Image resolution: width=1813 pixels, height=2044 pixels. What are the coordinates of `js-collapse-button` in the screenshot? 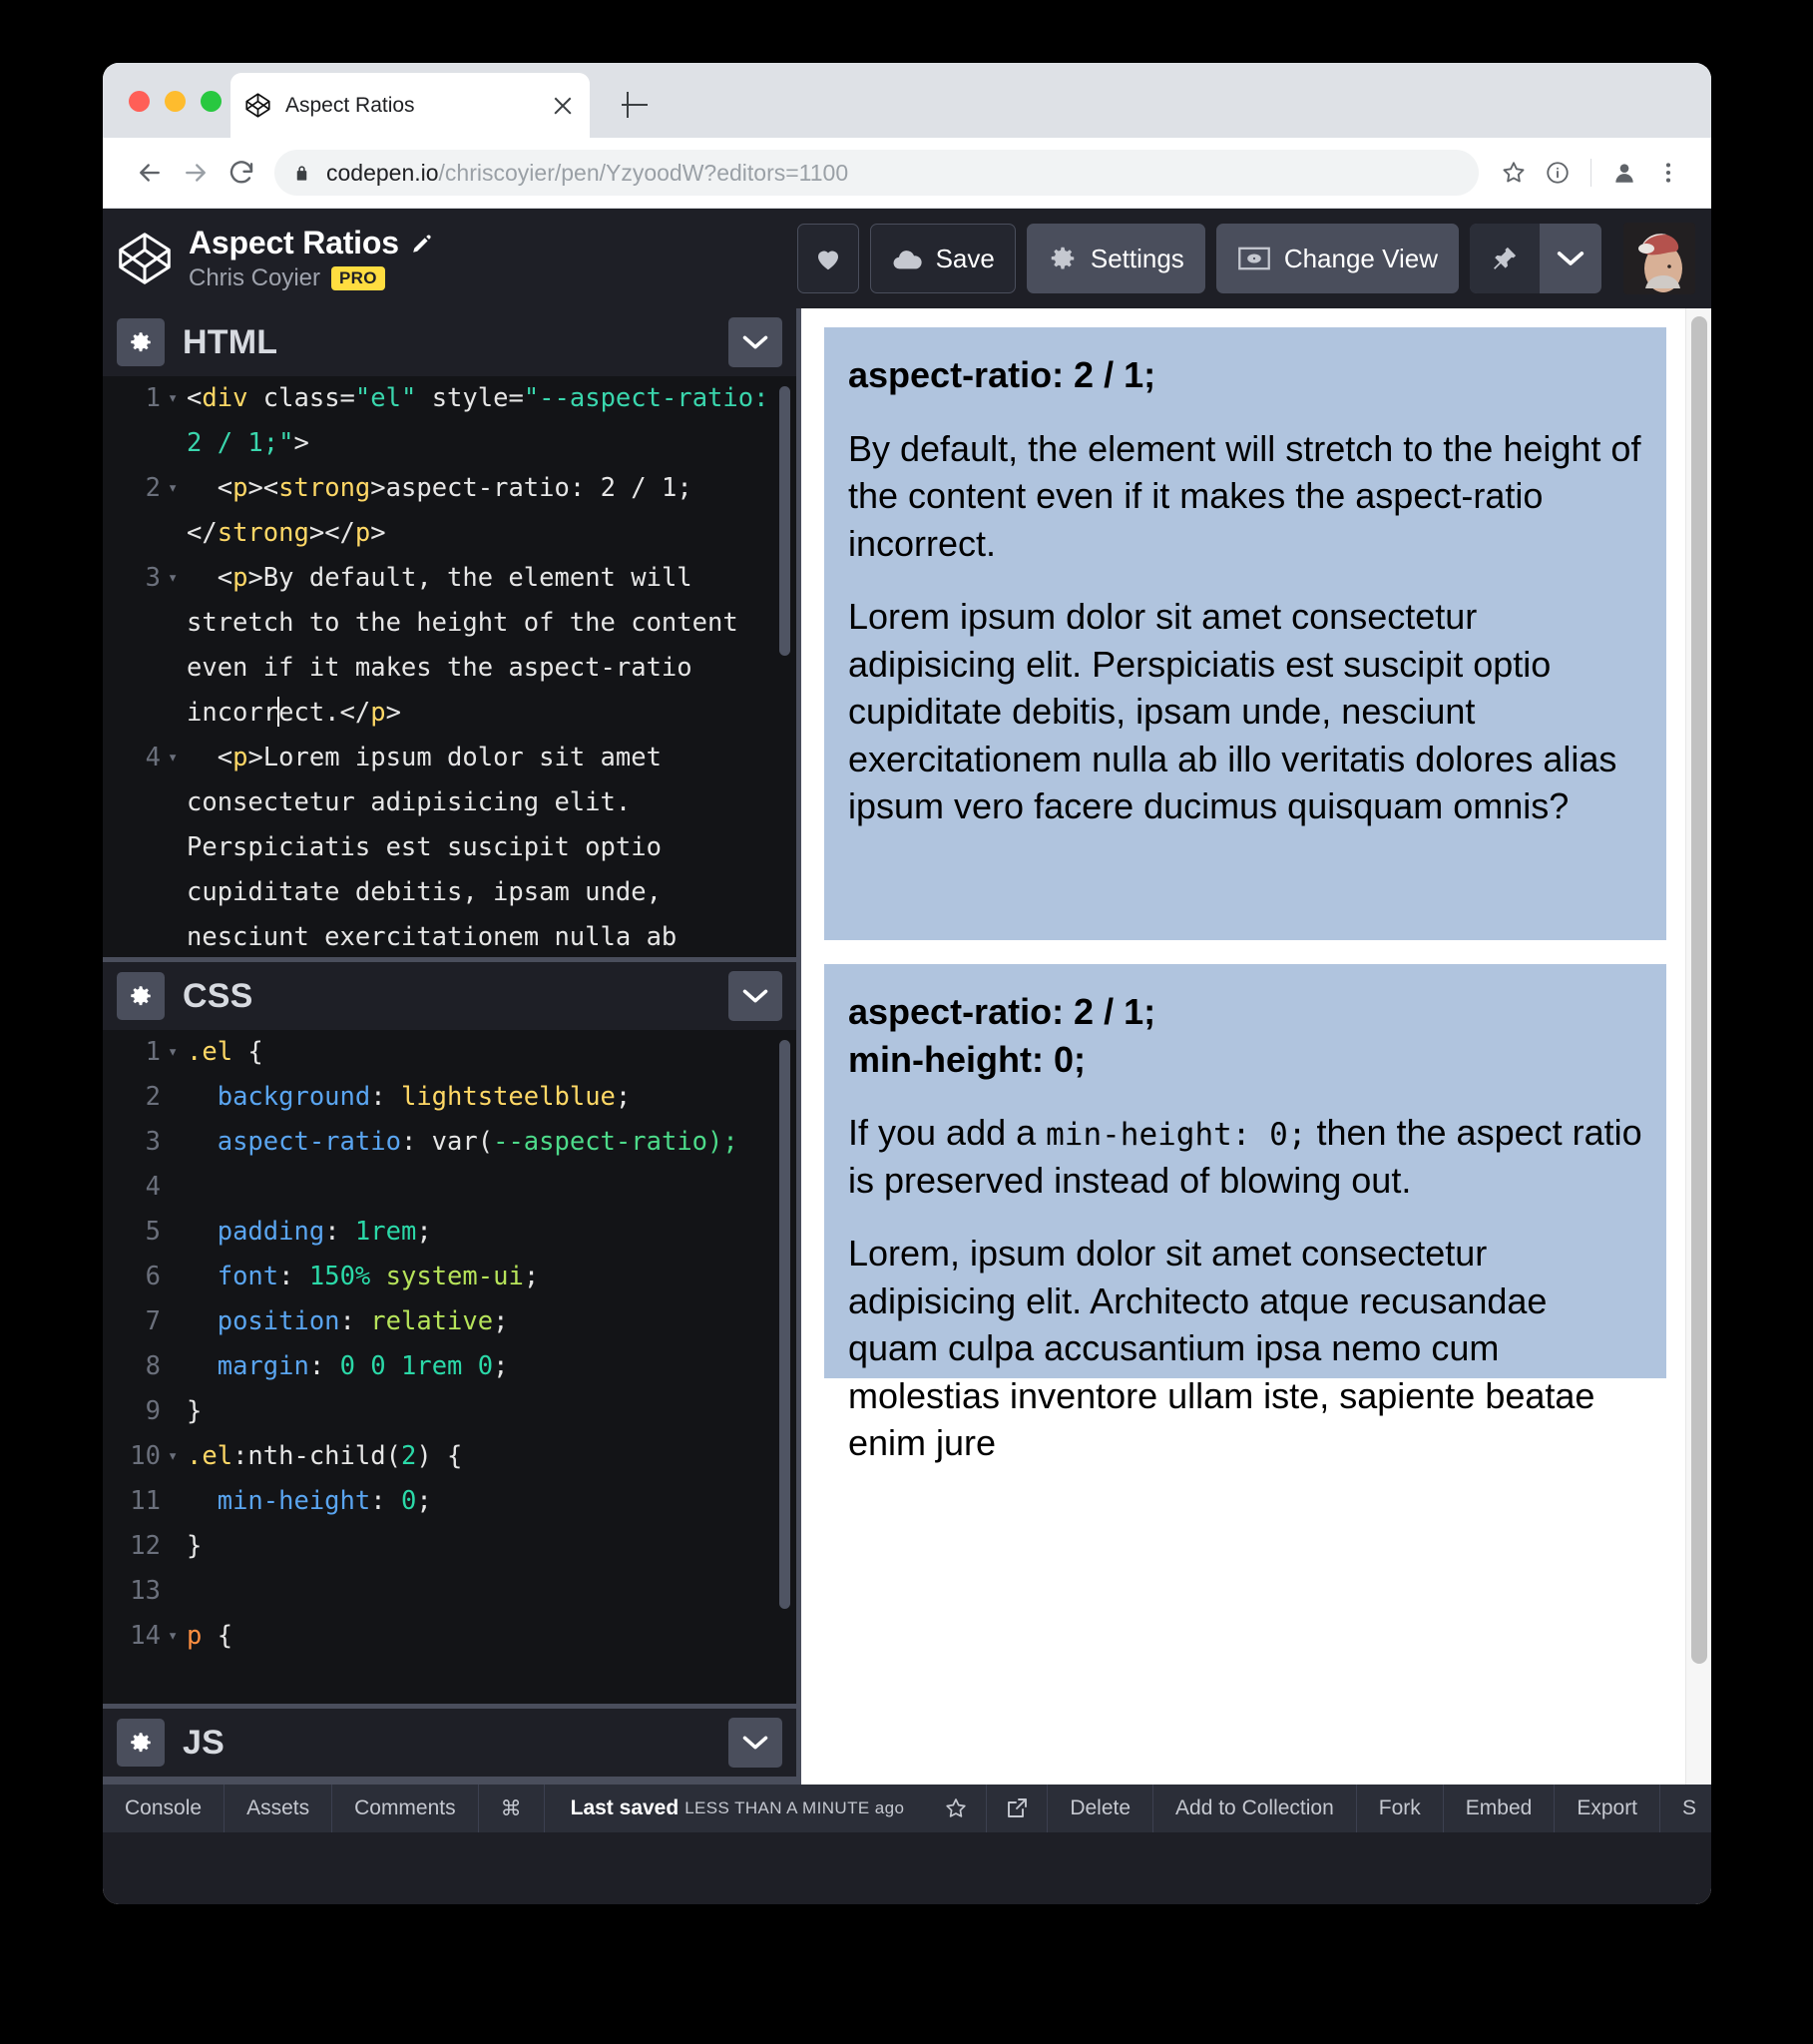 It's located at (755, 1743).